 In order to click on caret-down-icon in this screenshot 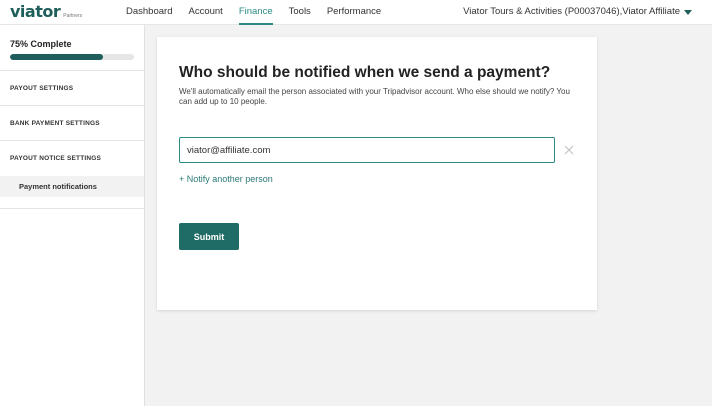, I will do `click(688, 12)`.